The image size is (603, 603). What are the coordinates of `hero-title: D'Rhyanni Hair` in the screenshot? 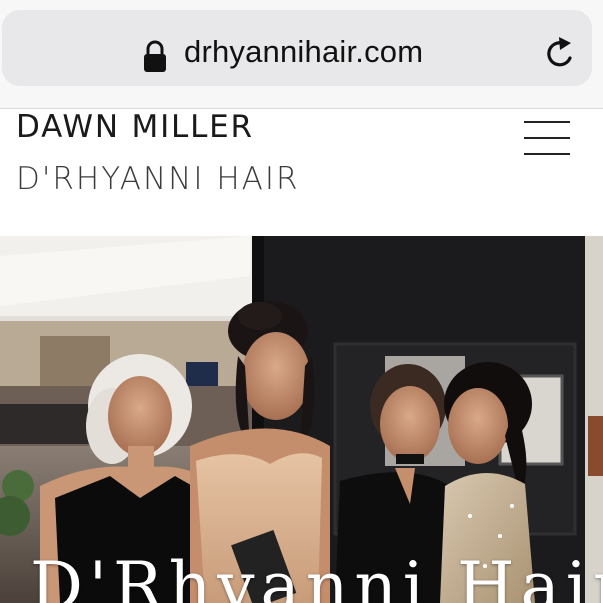 It's located at (316, 575).